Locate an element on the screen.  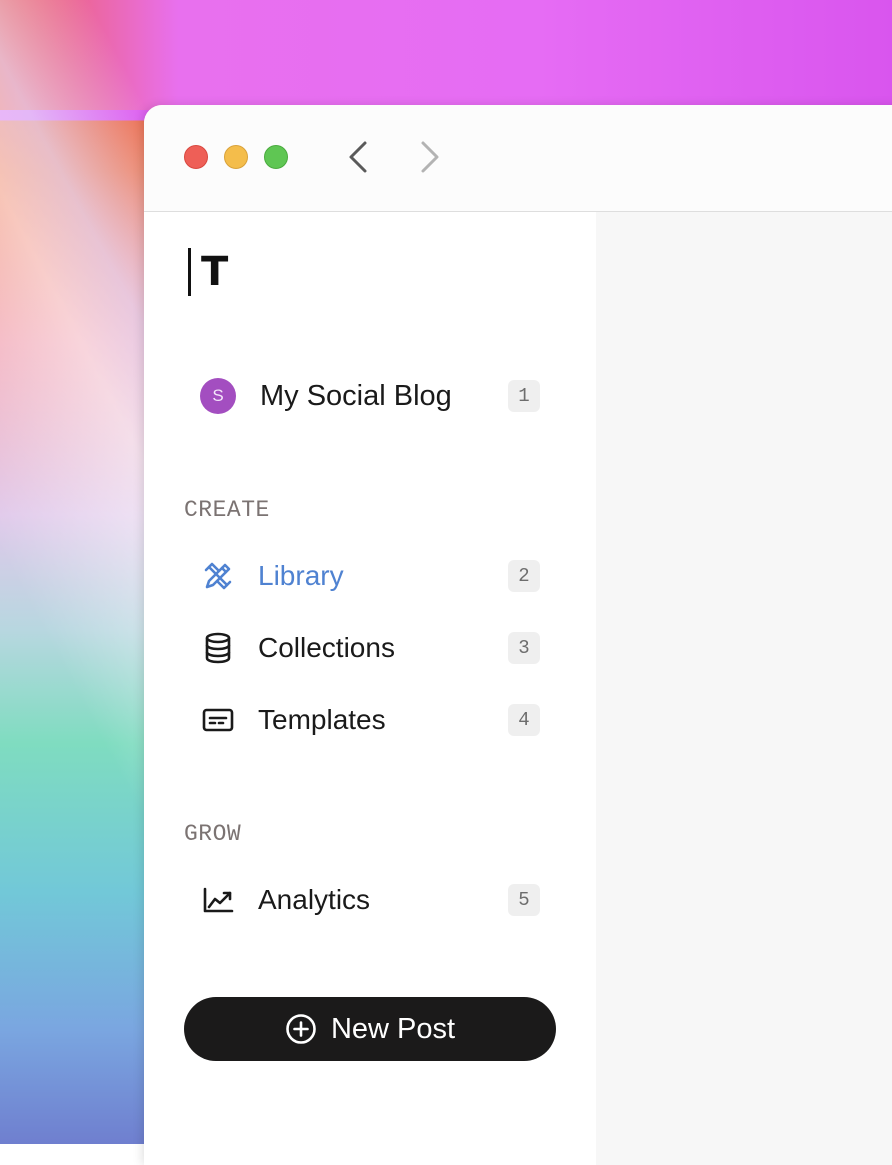
avatar-letter: S is located at coordinates (218, 395).